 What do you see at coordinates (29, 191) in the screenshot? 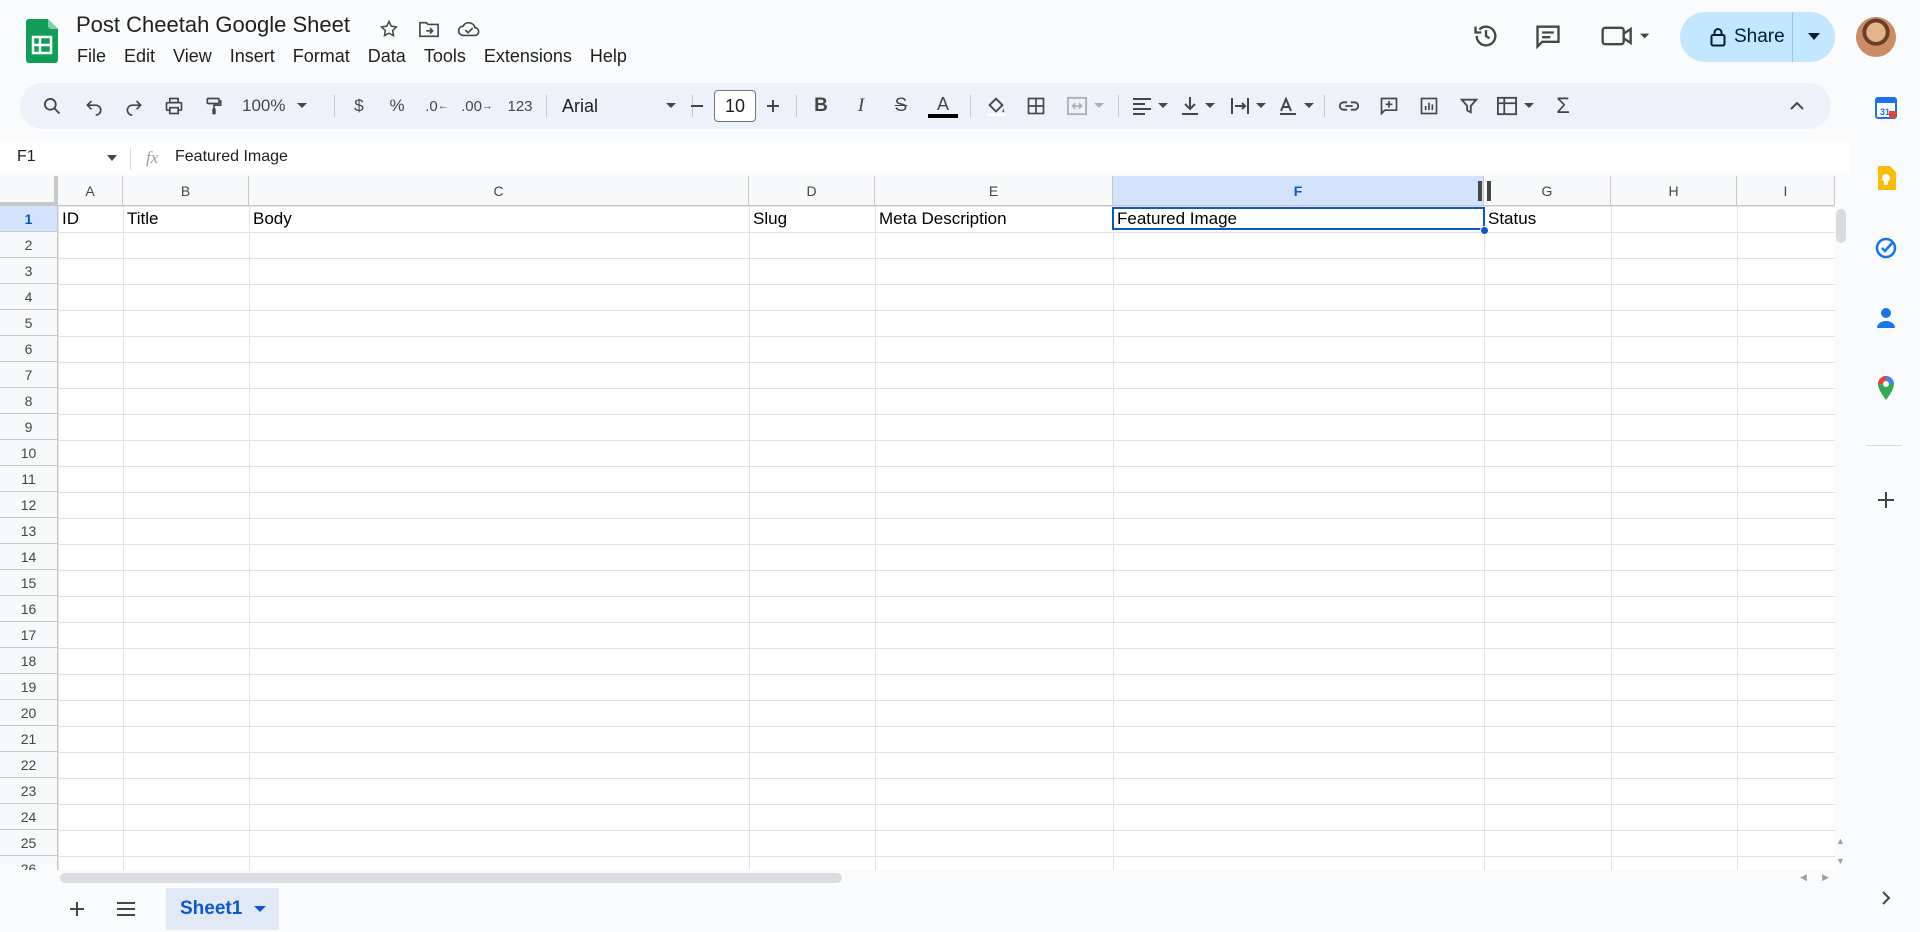
I see `select-all-corner` at bounding box center [29, 191].